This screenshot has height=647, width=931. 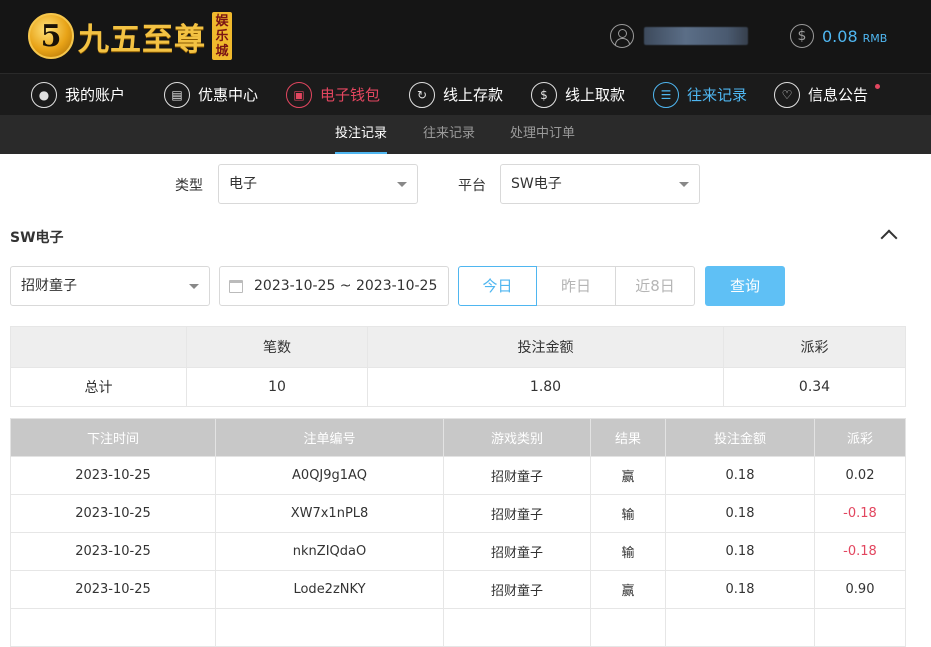 What do you see at coordinates (576, 286) in the screenshot?
I see `range-yesterday-button: 昨日` at bounding box center [576, 286].